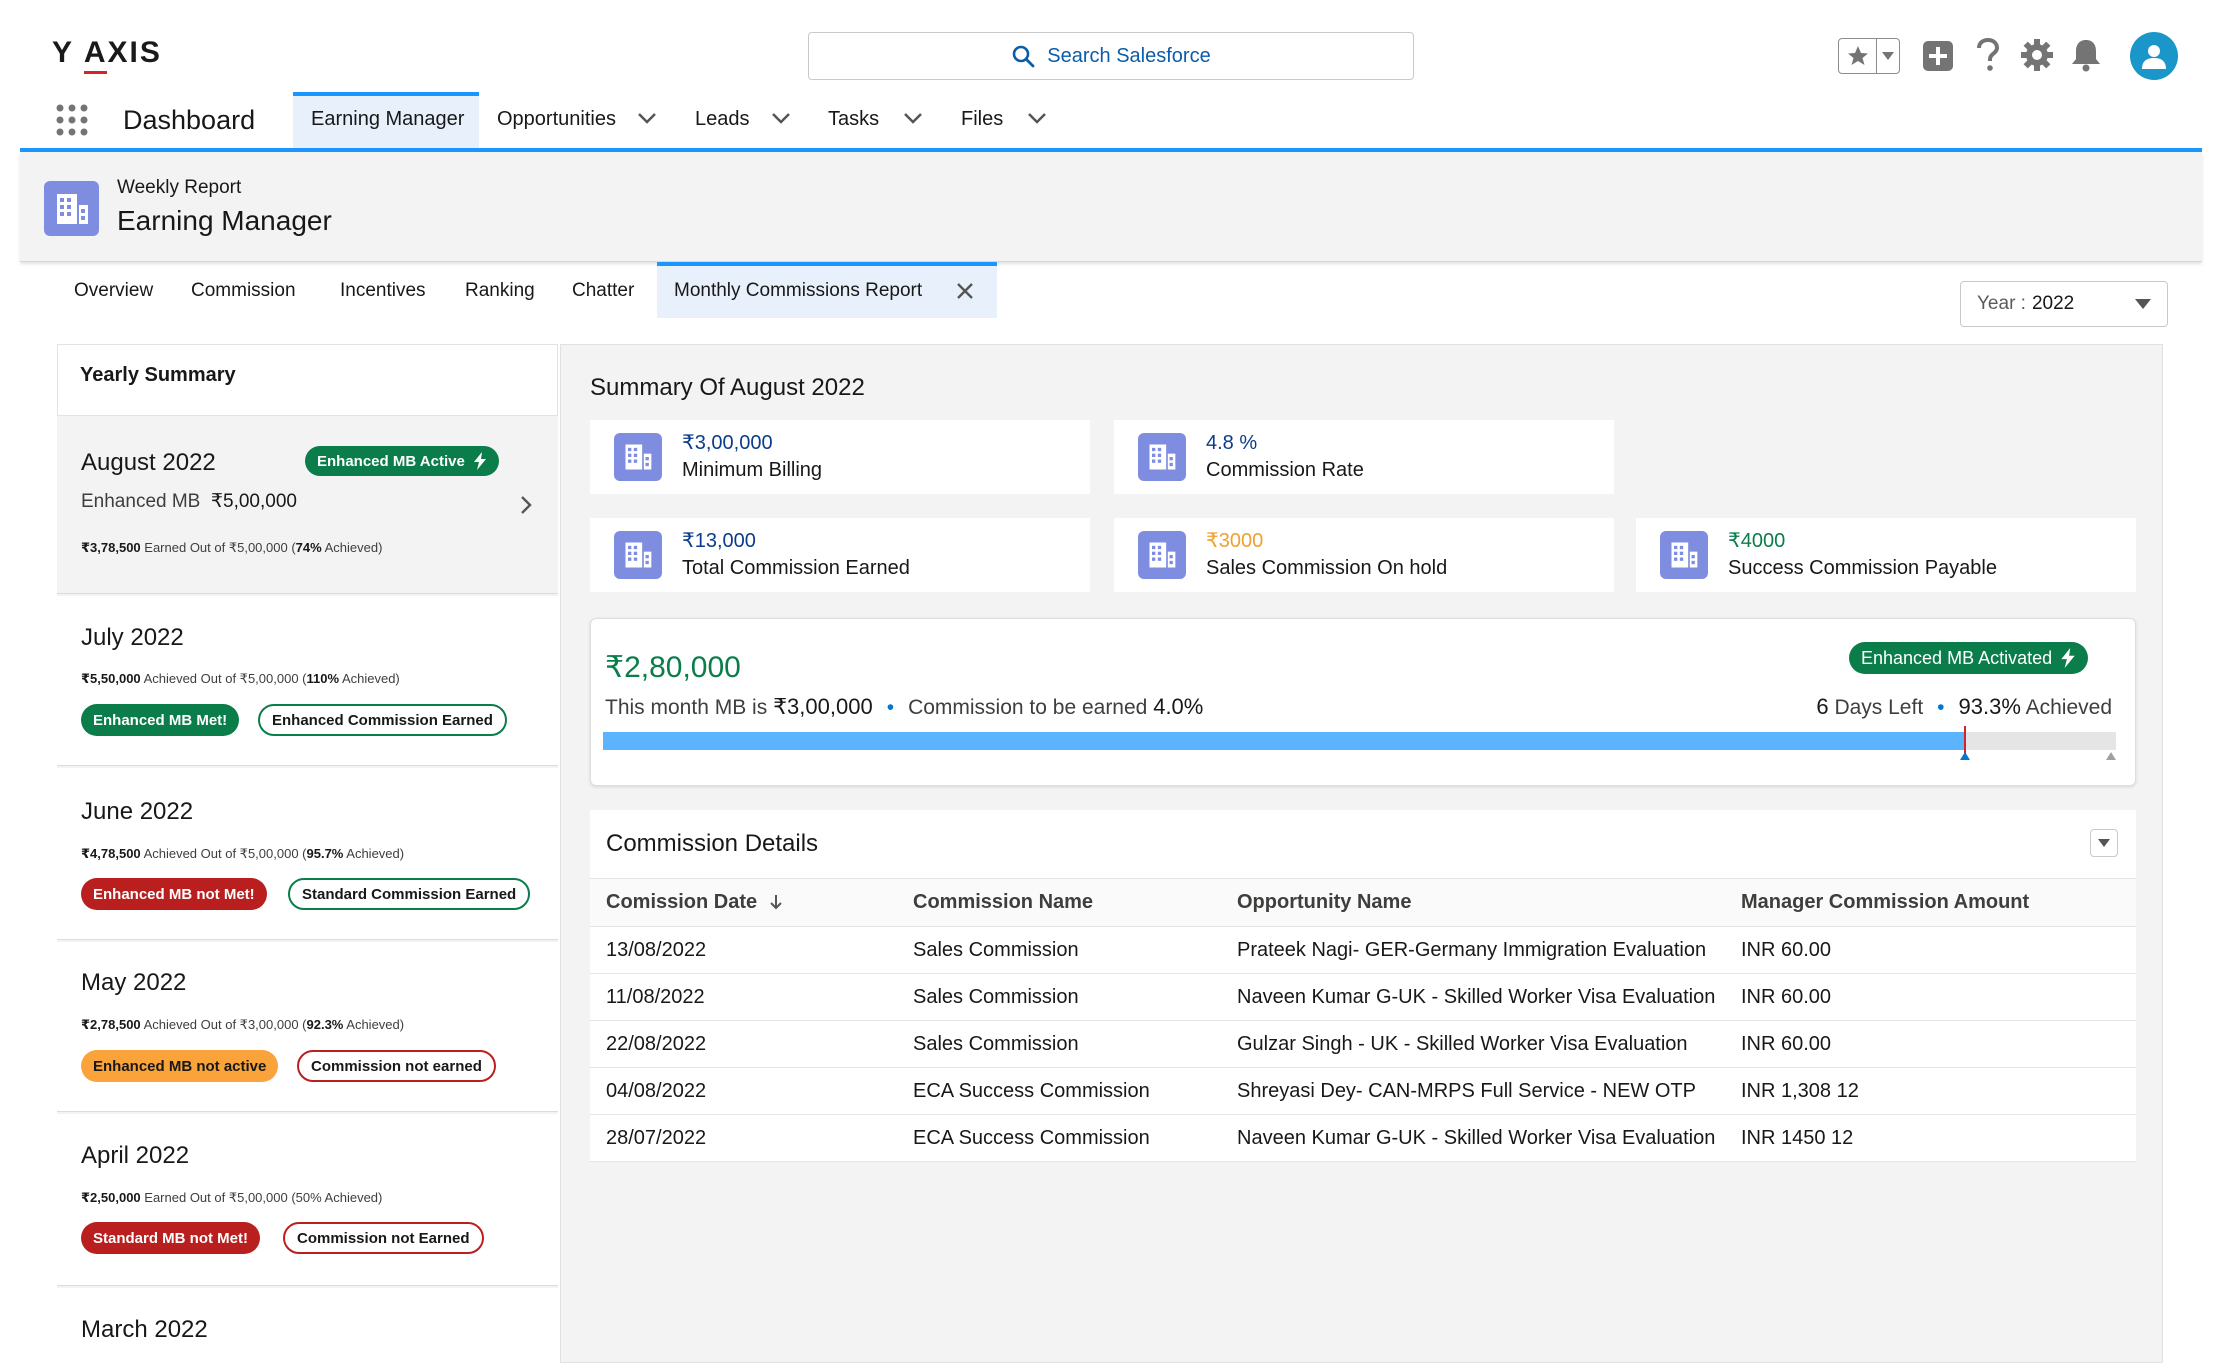 The width and height of the screenshot is (2220, 1363). What do you see at coordinates (556, 119) in the screenshot?
I see `nav-item-opportunities: Opportunities` at bounding box center [556, 119].